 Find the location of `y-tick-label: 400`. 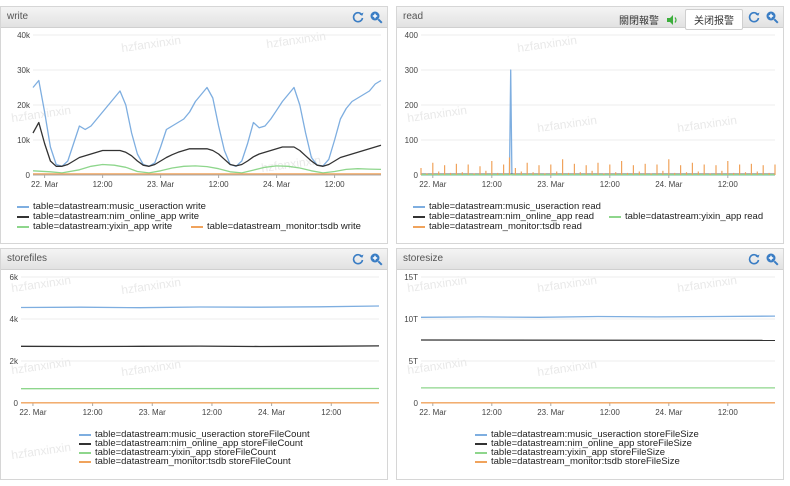

y-tick-label: 400 is located at coordinates (412, 35).